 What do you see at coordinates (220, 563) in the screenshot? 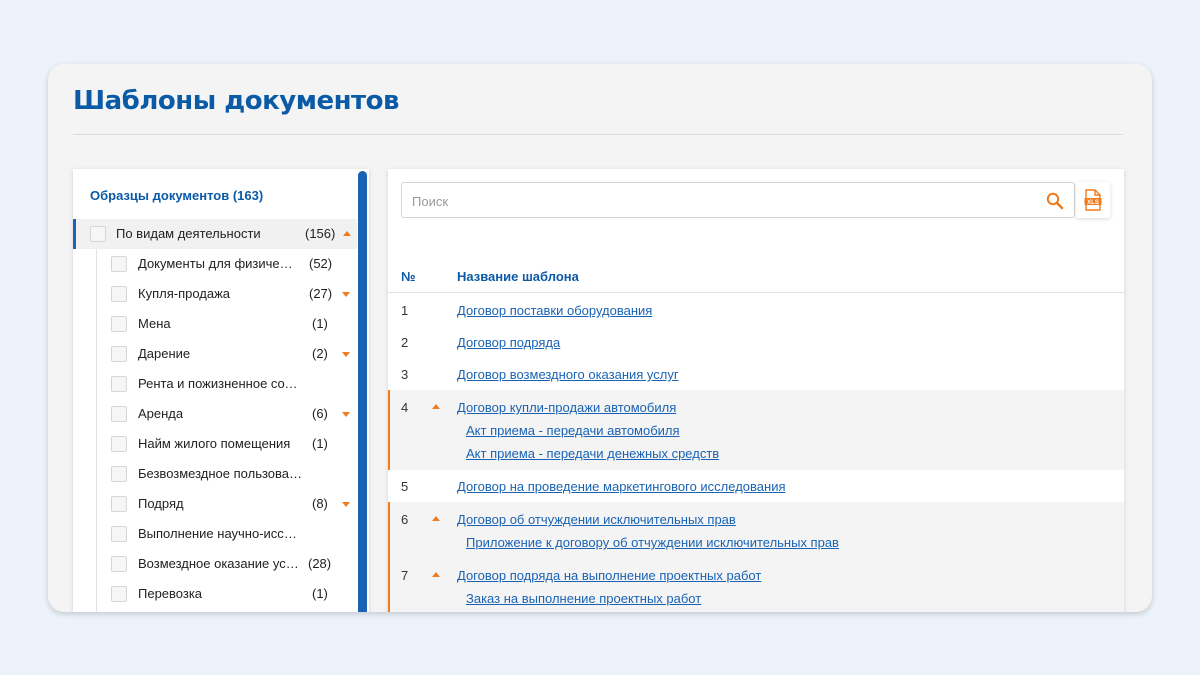
I see `sidebar-item-label: Возмездное оказание услуг` at bounding box center [220, 563].